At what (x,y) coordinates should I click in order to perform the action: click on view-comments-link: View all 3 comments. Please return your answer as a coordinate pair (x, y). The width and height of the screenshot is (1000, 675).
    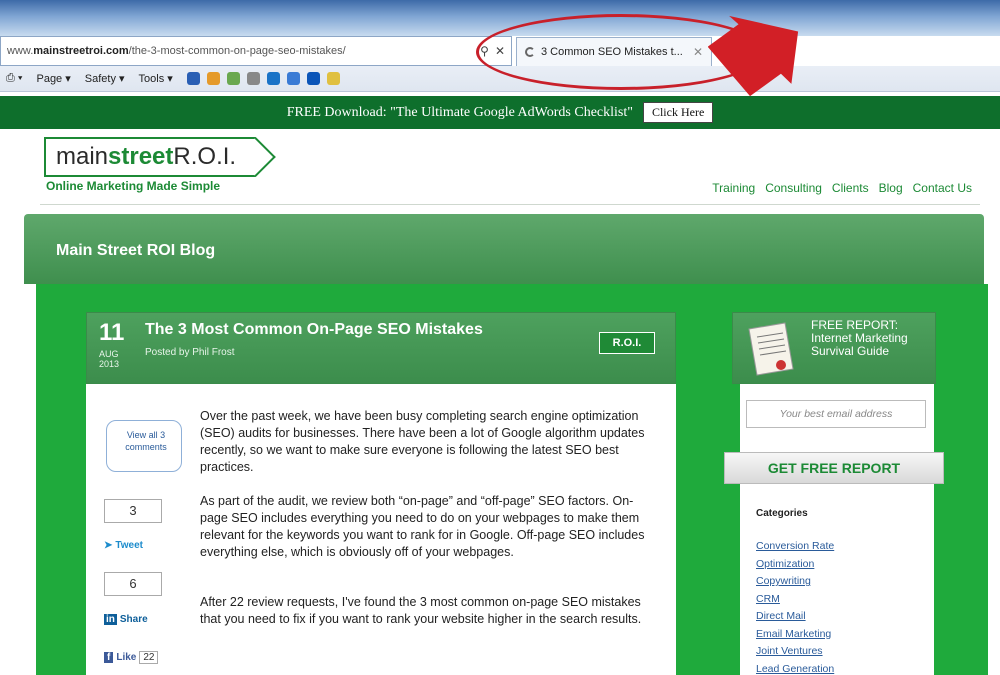
    Looking at the image, I should click on (146, 441).